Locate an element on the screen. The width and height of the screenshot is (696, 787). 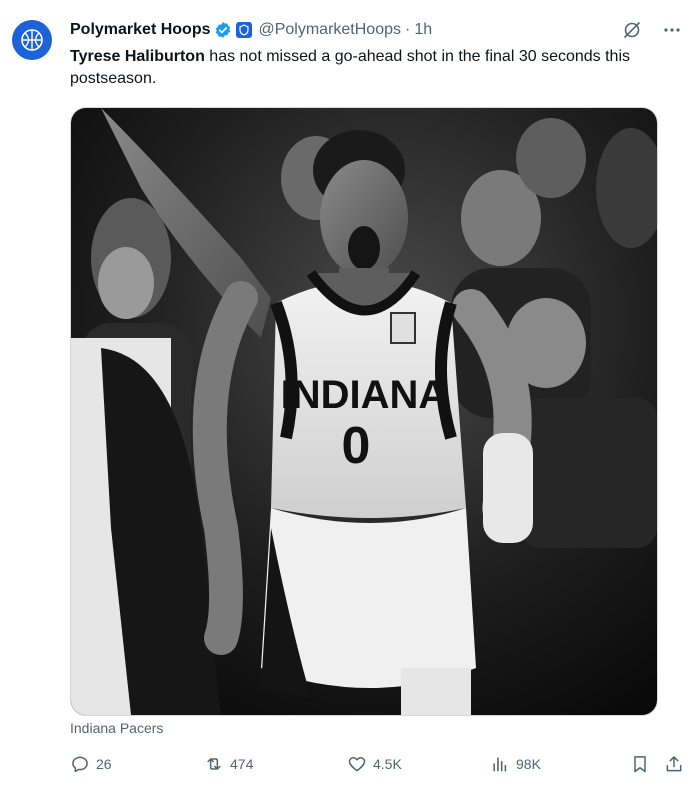
tweet-header: Polymarket Hoops @PolymarketHoops · 1h is located at coordinates (377, 30).